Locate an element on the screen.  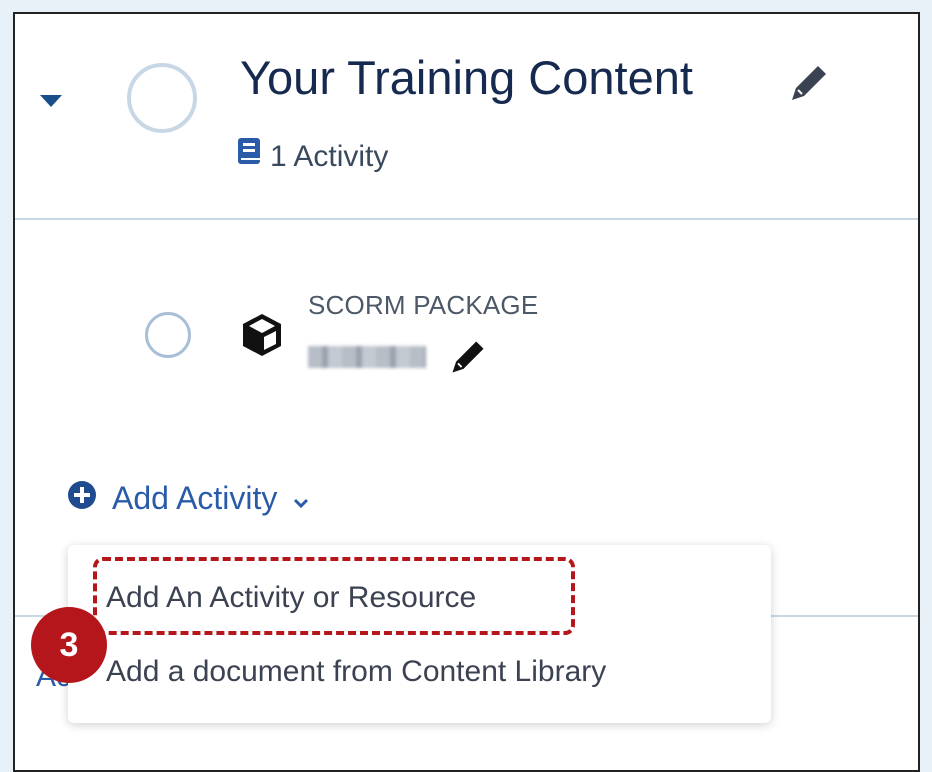
add-activity-label: Add Activity is located at coordinates (195, 498).